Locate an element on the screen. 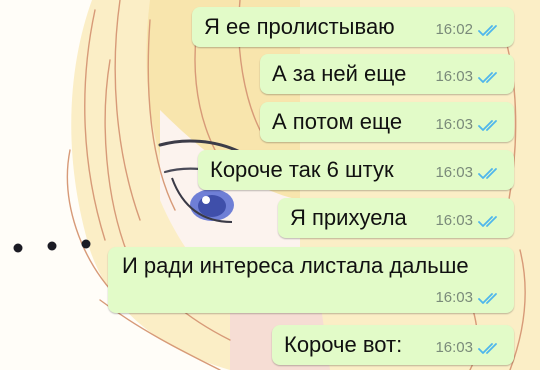 This screenshot has height=370, width=540. message-bubble: А за ней еще 16:03 is located at coordinates (387, 74).